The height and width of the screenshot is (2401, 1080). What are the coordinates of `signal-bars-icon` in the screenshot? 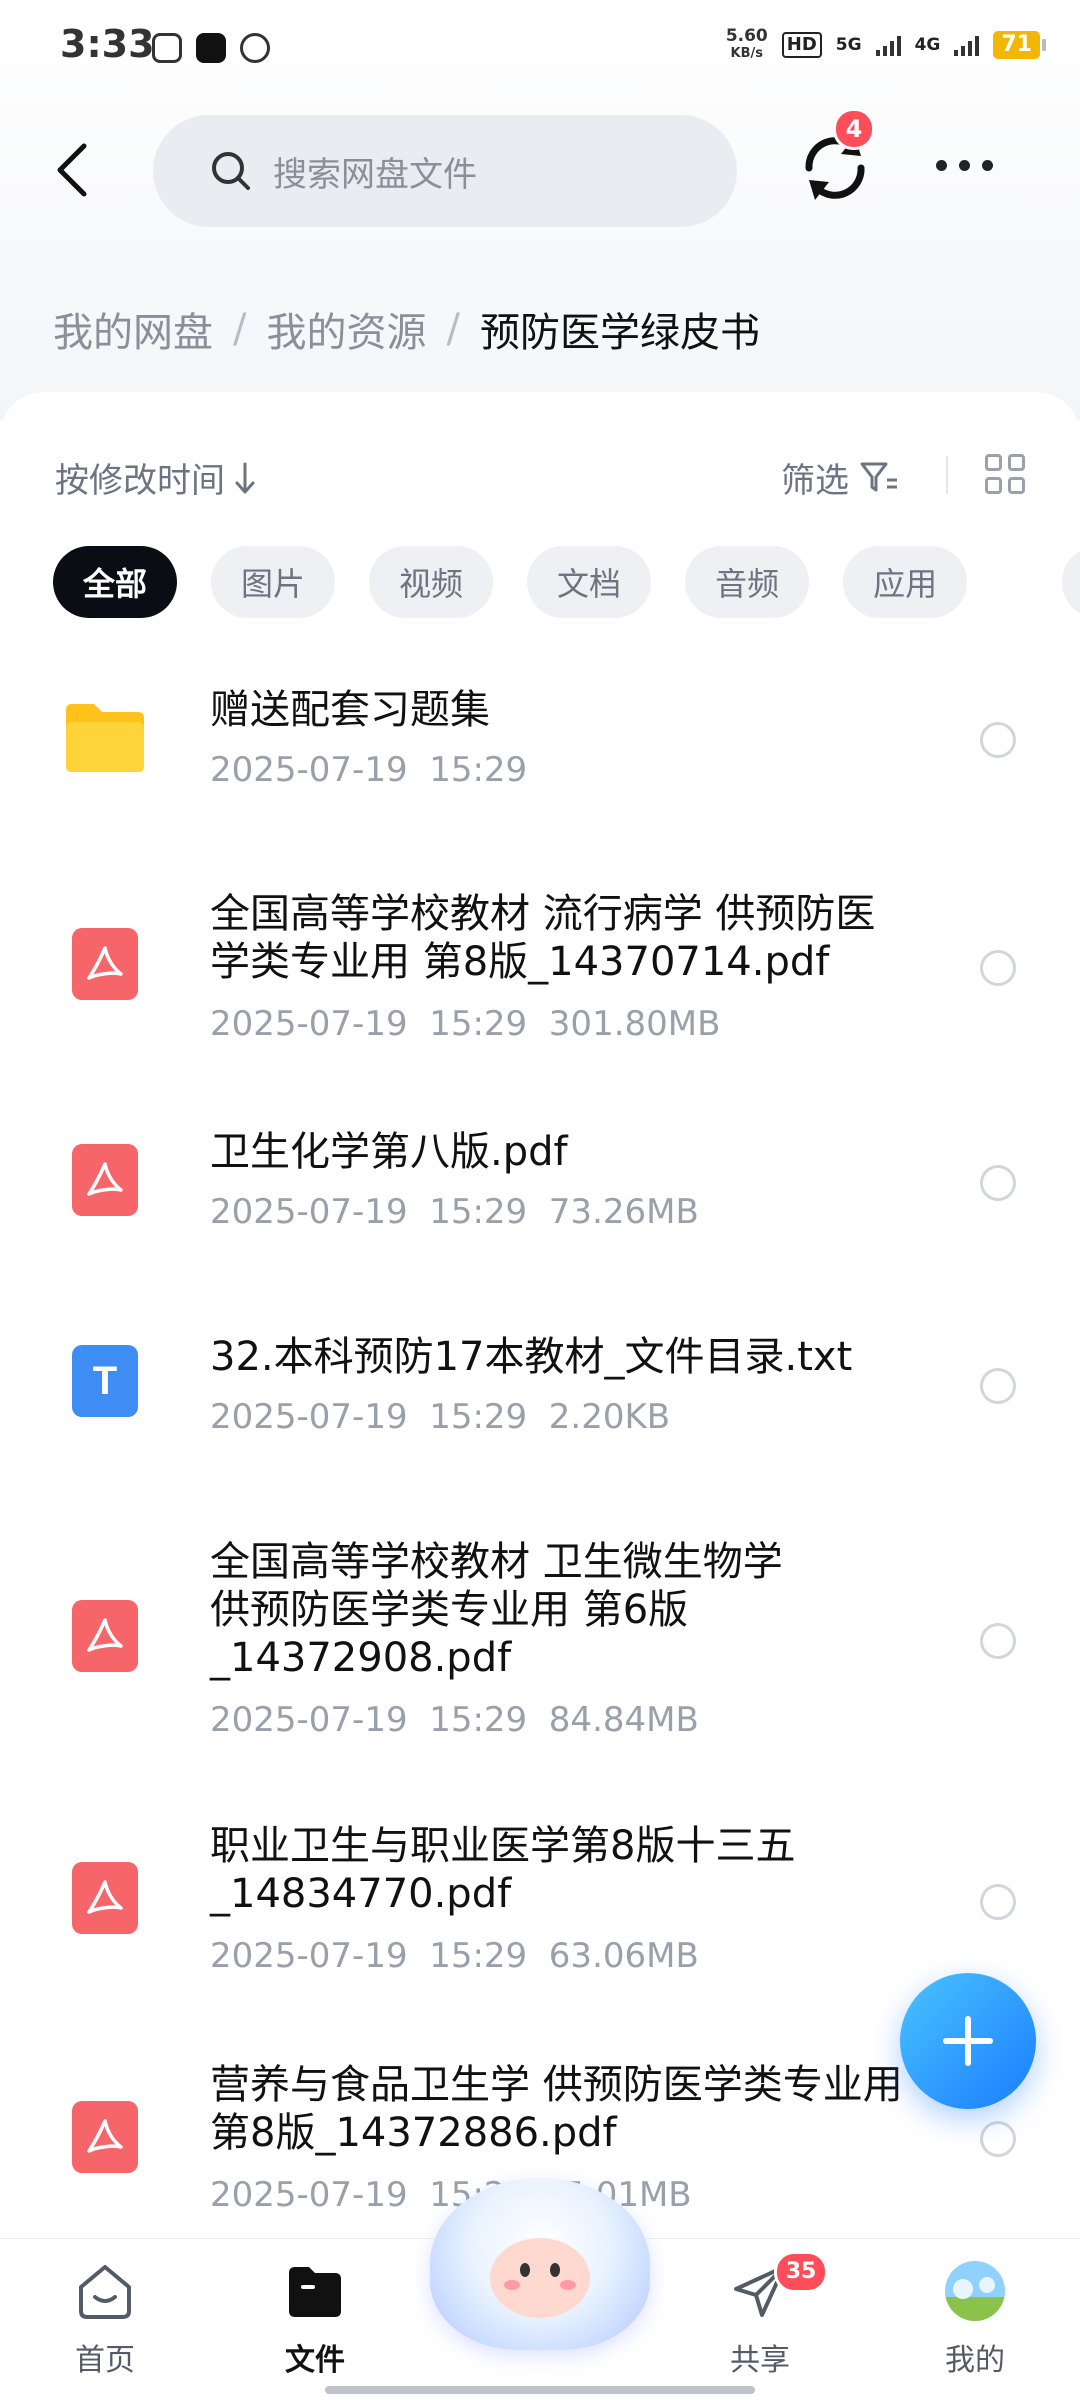 It's located at (888, 45).